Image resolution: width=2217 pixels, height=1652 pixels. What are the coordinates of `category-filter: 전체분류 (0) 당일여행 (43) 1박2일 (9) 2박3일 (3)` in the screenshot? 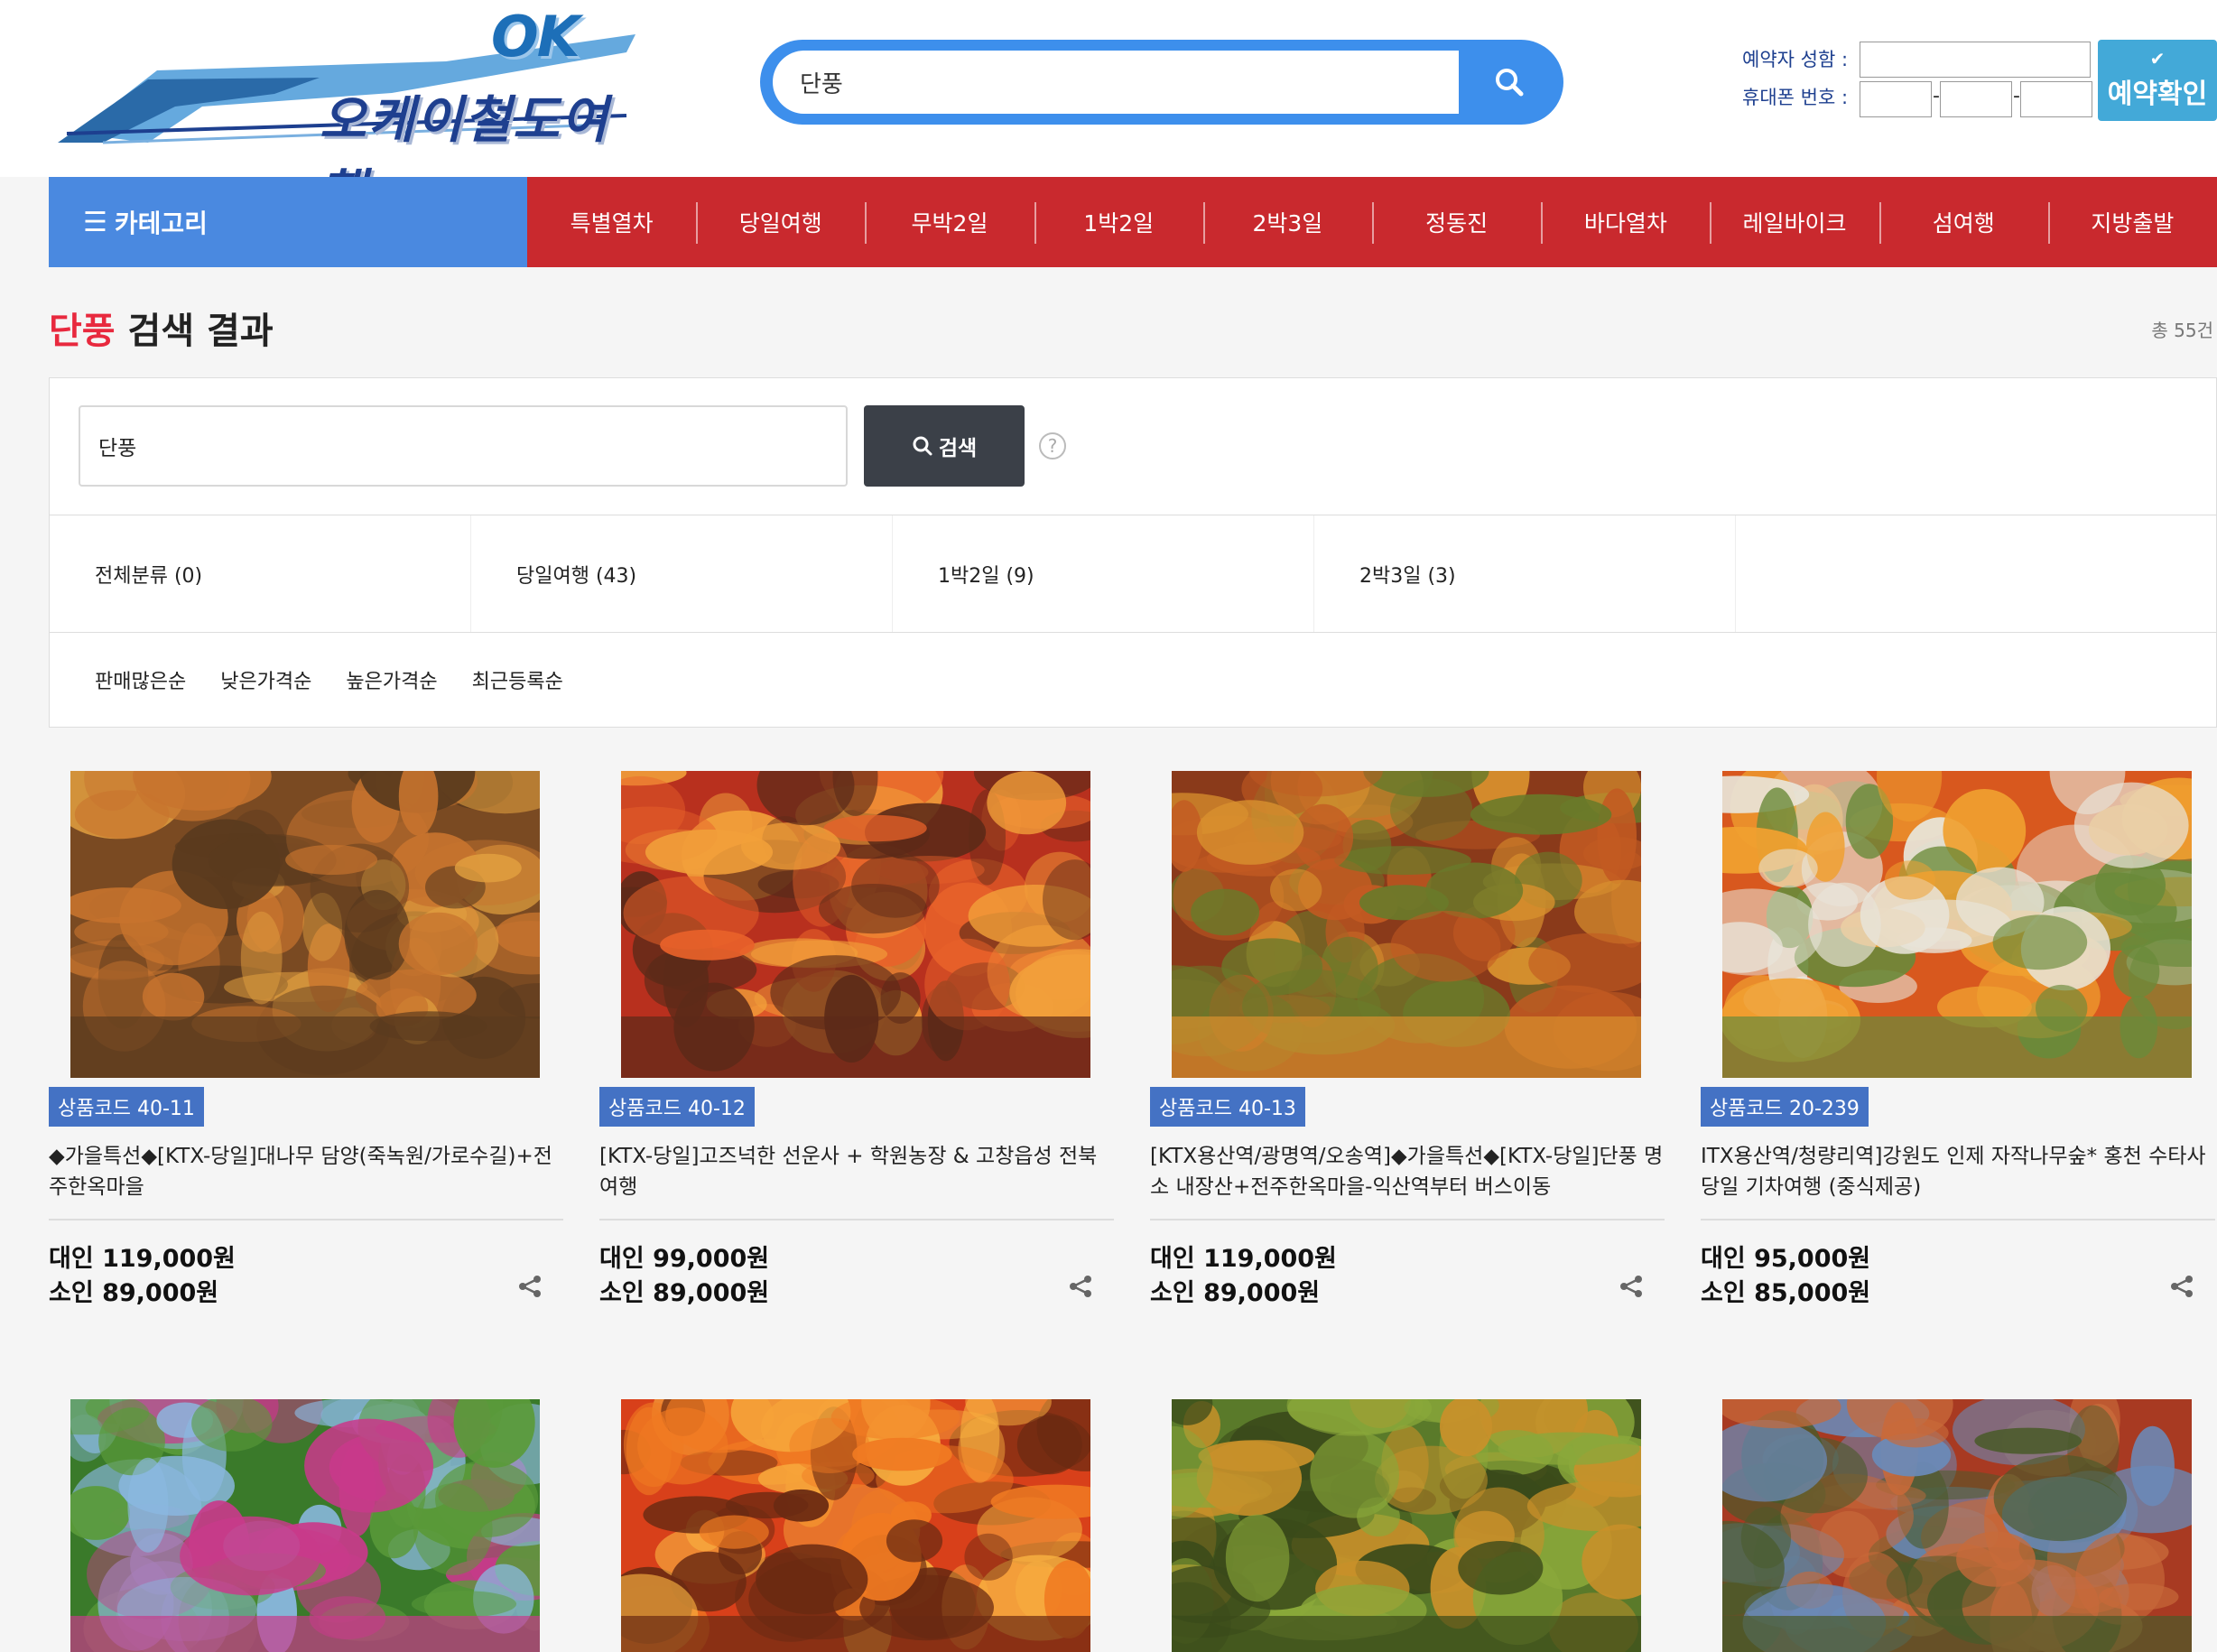 It's located at (1133, 574).